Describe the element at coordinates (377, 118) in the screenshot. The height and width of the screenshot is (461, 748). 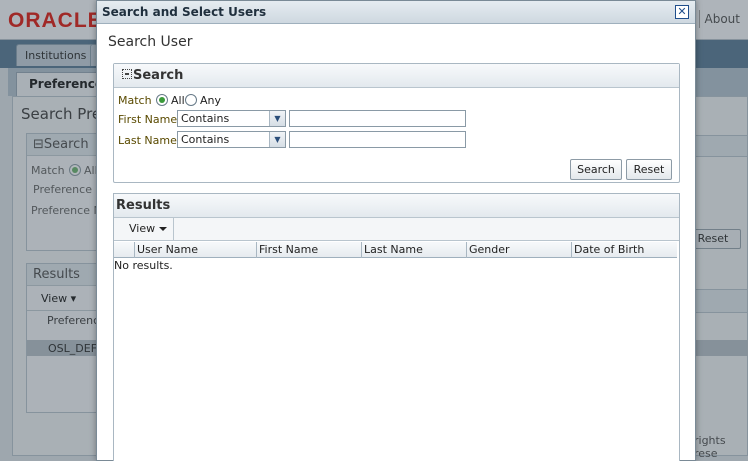
I see `first-name-input` at that location.